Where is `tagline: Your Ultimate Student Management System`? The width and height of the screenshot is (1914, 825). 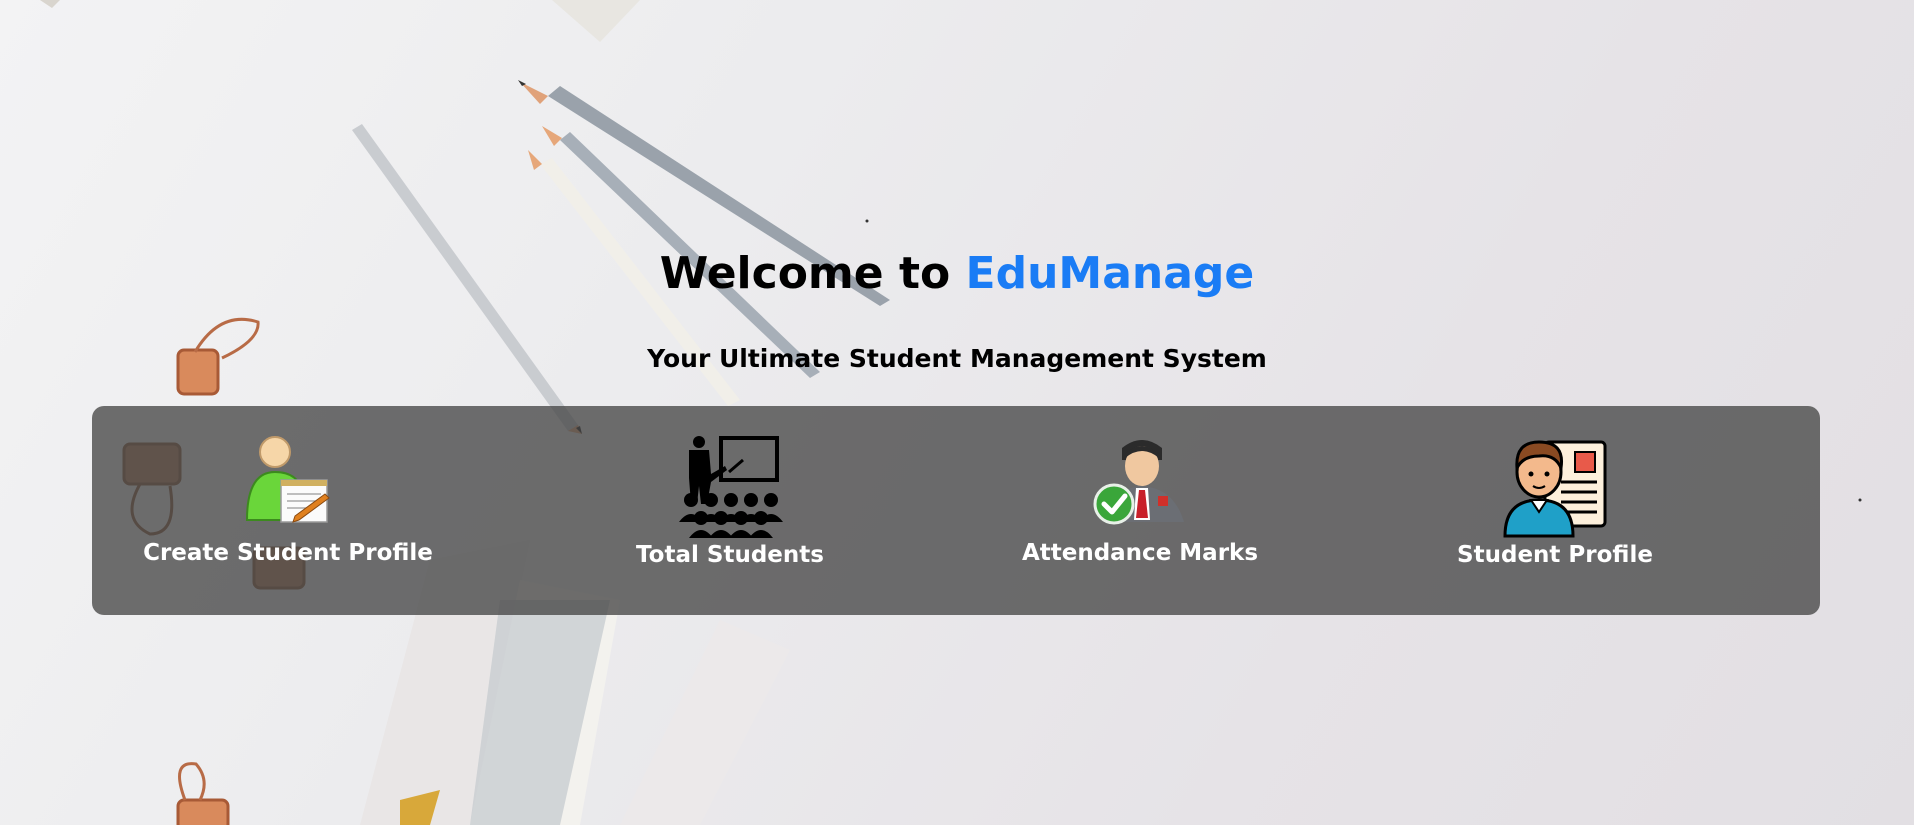
tagline: Your Ultimate Student Management System is located at coordinates (957, 358).